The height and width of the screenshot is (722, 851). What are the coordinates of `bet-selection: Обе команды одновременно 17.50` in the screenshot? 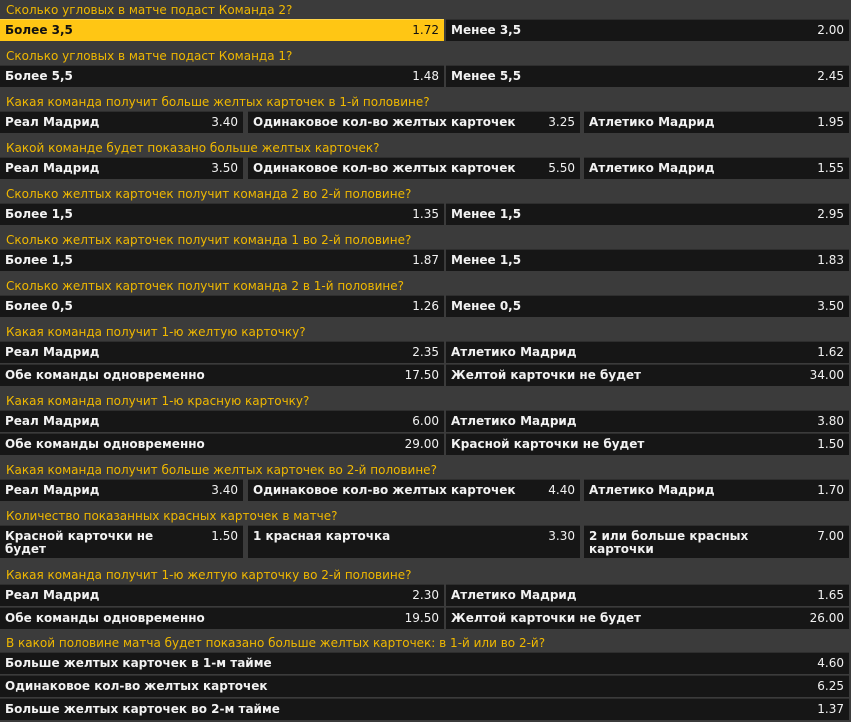 It's located at (222, 375).